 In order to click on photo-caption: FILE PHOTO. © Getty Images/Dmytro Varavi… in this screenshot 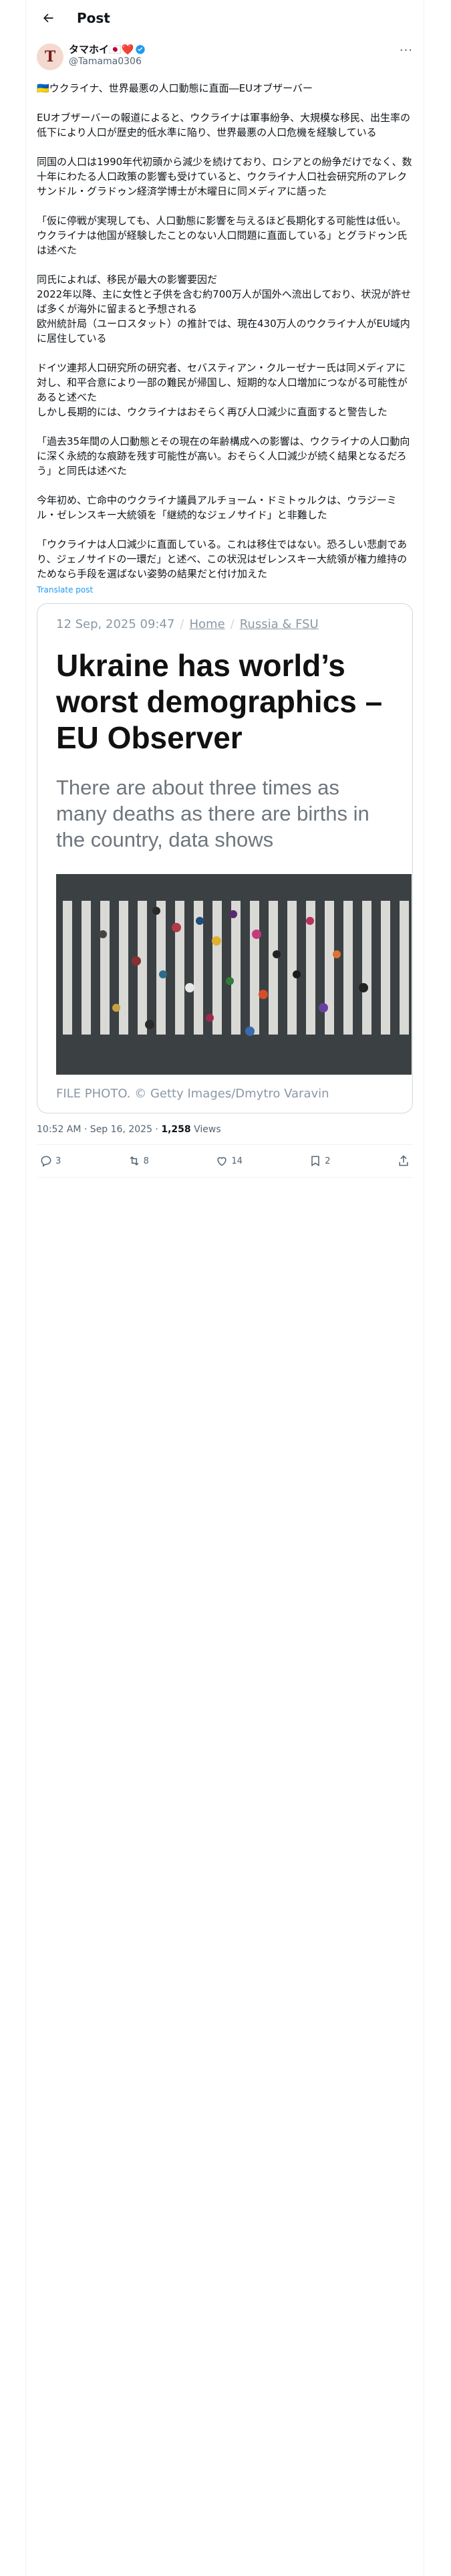, I will do `click(192, 1094)`.